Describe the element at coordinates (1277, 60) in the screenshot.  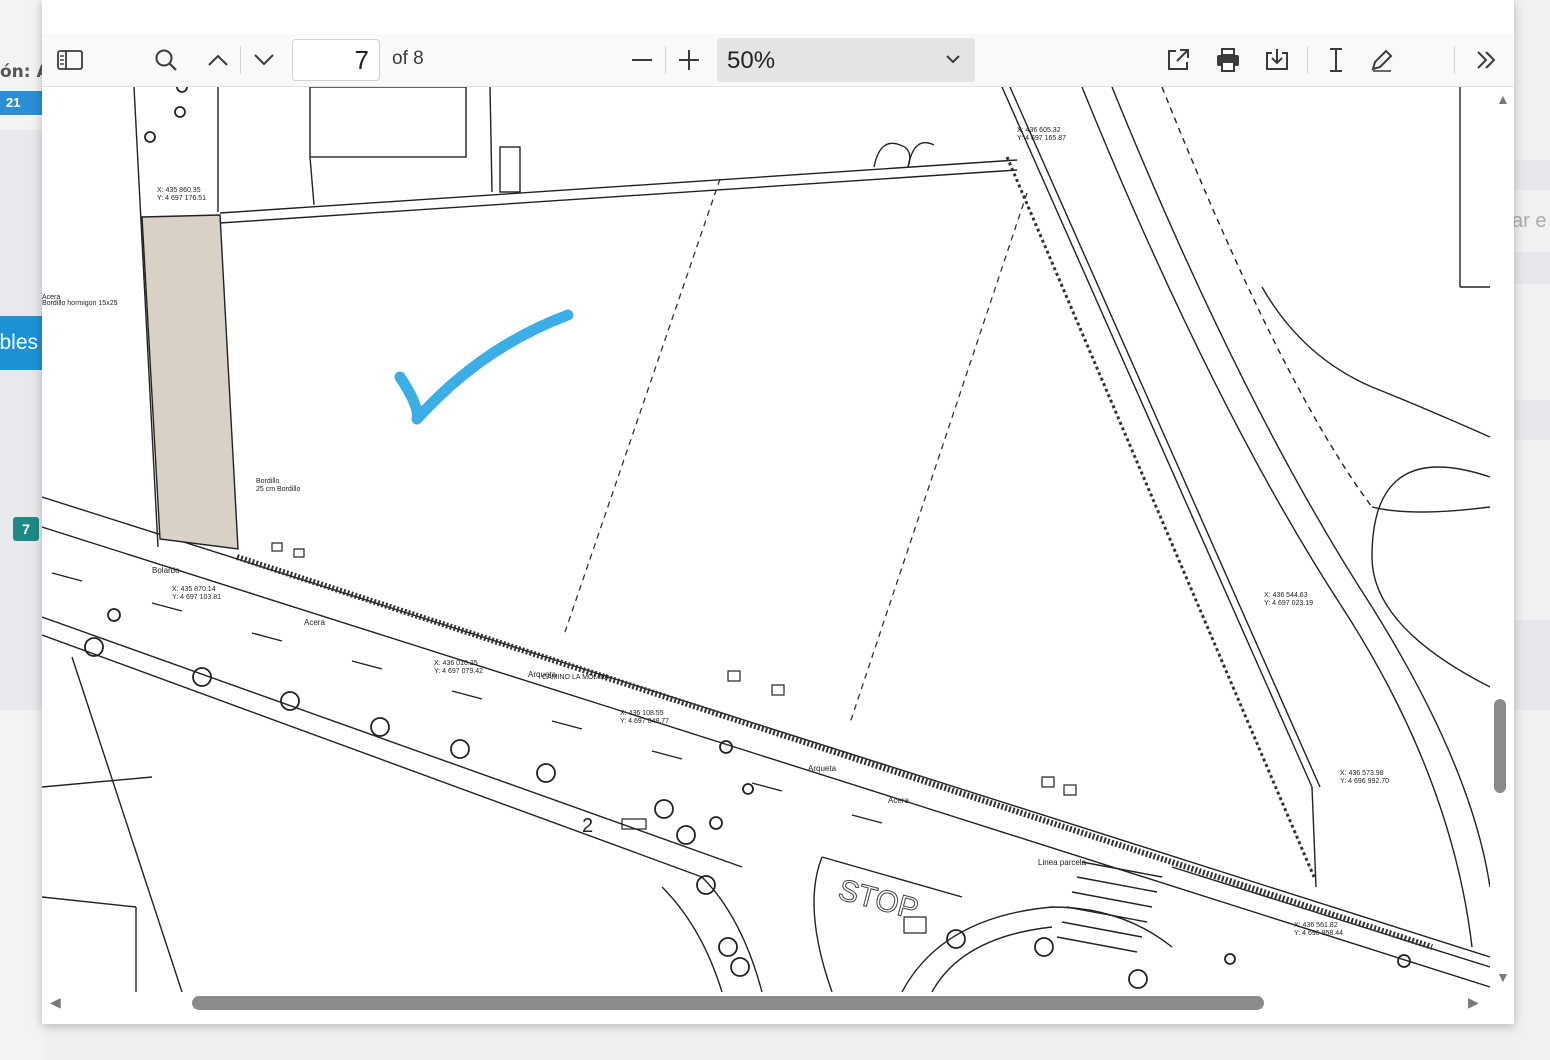
I see `download-icon` at that location.